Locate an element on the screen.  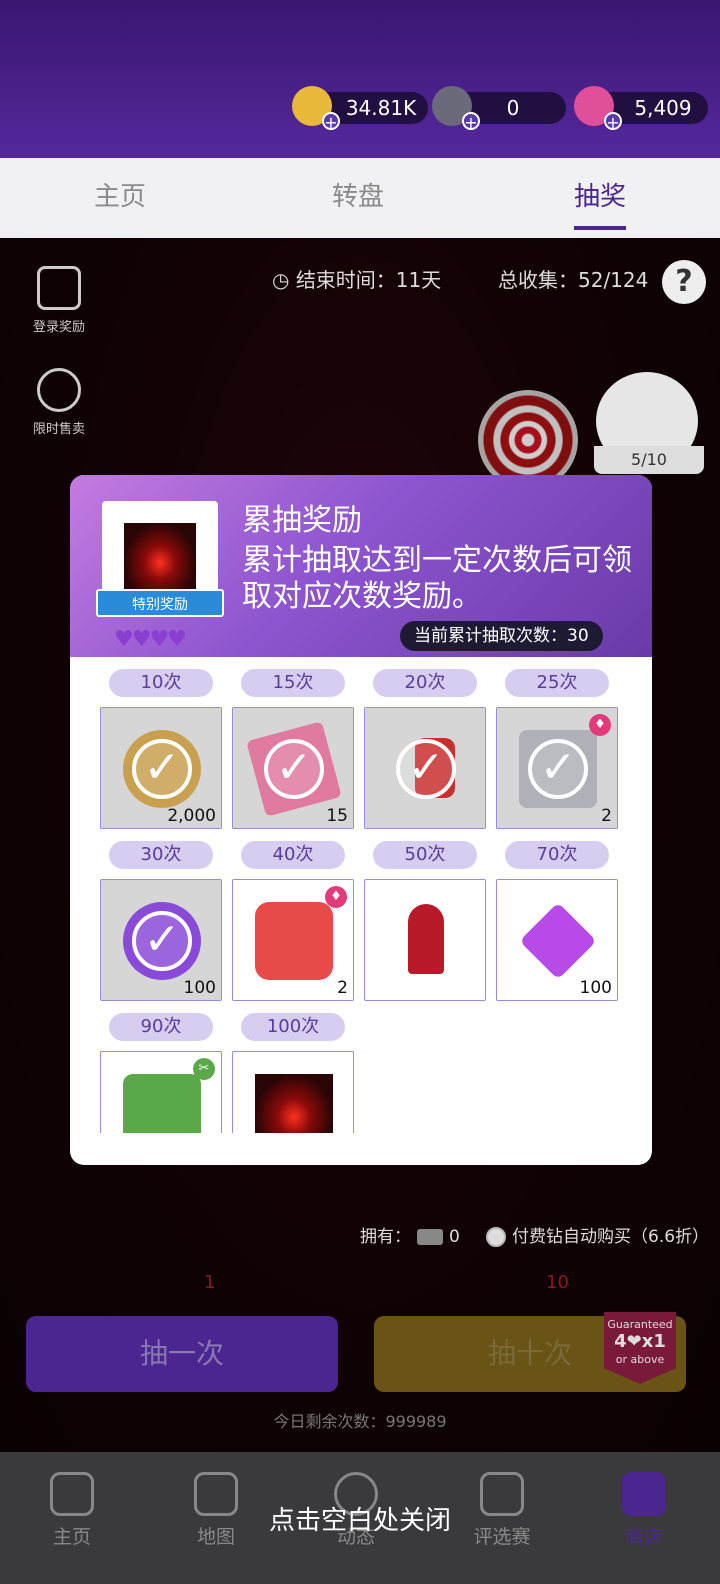
pink-gem-currency: + 5,409 is located at coordinates (641, 108).